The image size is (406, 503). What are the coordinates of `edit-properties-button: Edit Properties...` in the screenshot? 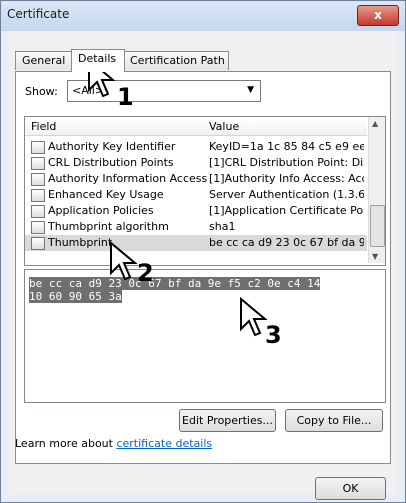 It's located at (227, 420).